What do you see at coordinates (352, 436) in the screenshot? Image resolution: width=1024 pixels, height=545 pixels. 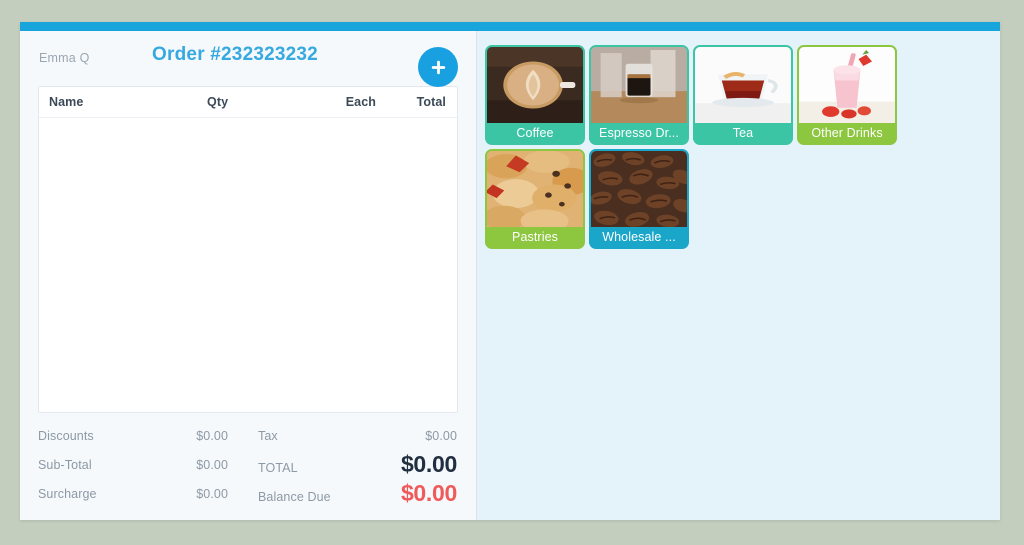 I see `totals-cell-right: Tax $0.00` at bounding box center [352, 436].